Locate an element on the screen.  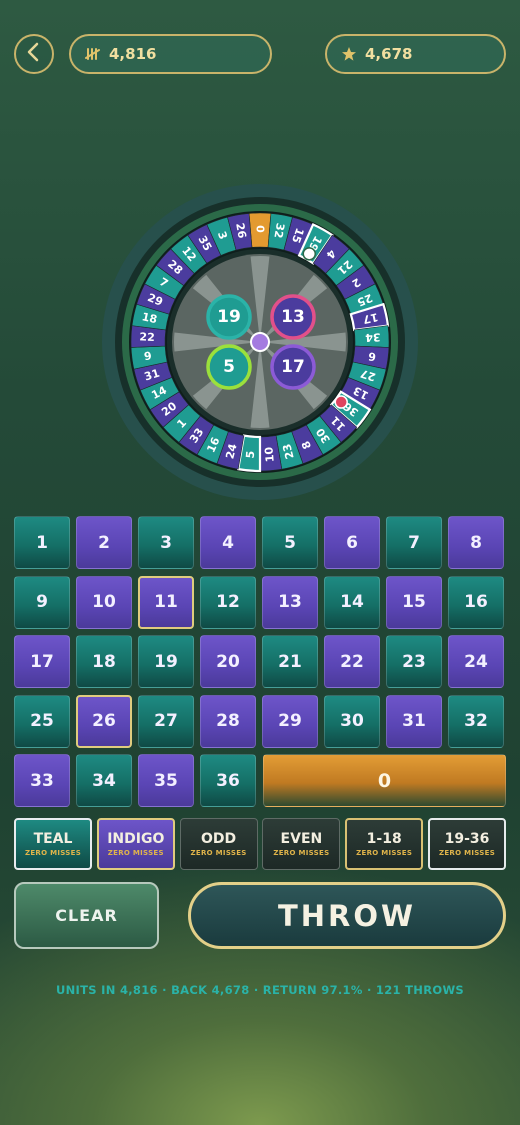
bet-label: 1-18 is located at coordinates (384, 839).